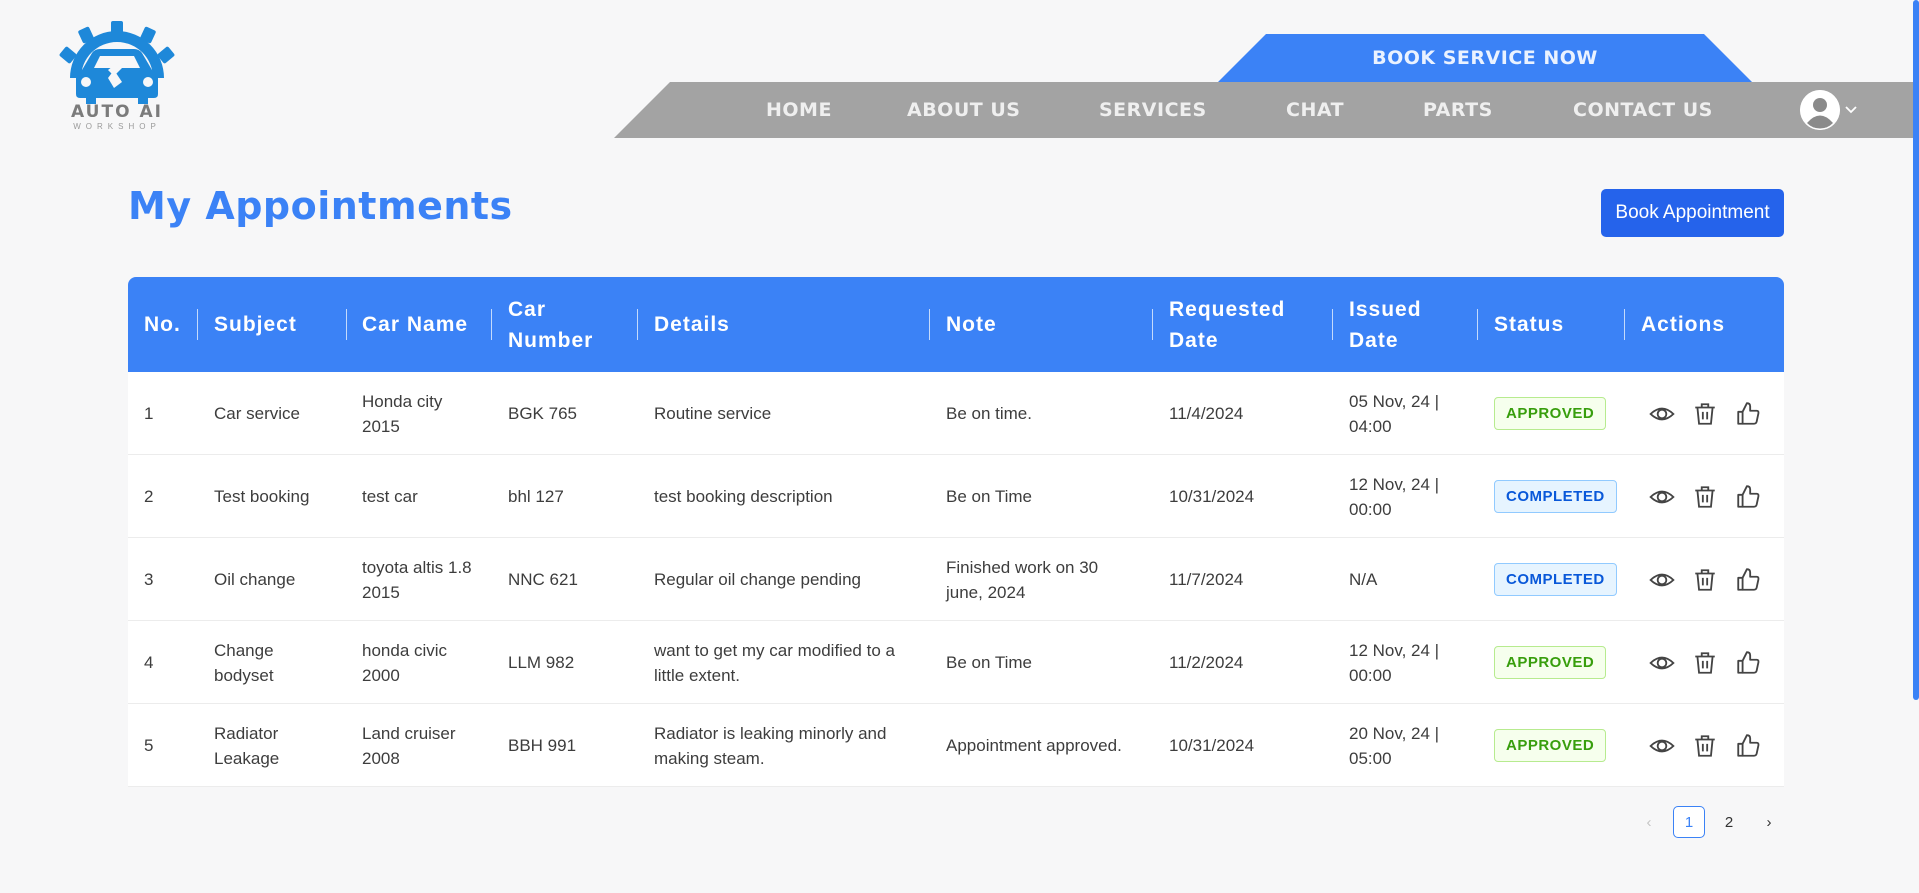 The height and width of the screenshot is (893, 1919). What do you see at coordinates (149, 579) in the screenshot?
I see `cell-no: 3` at bounding box center [149, 579].